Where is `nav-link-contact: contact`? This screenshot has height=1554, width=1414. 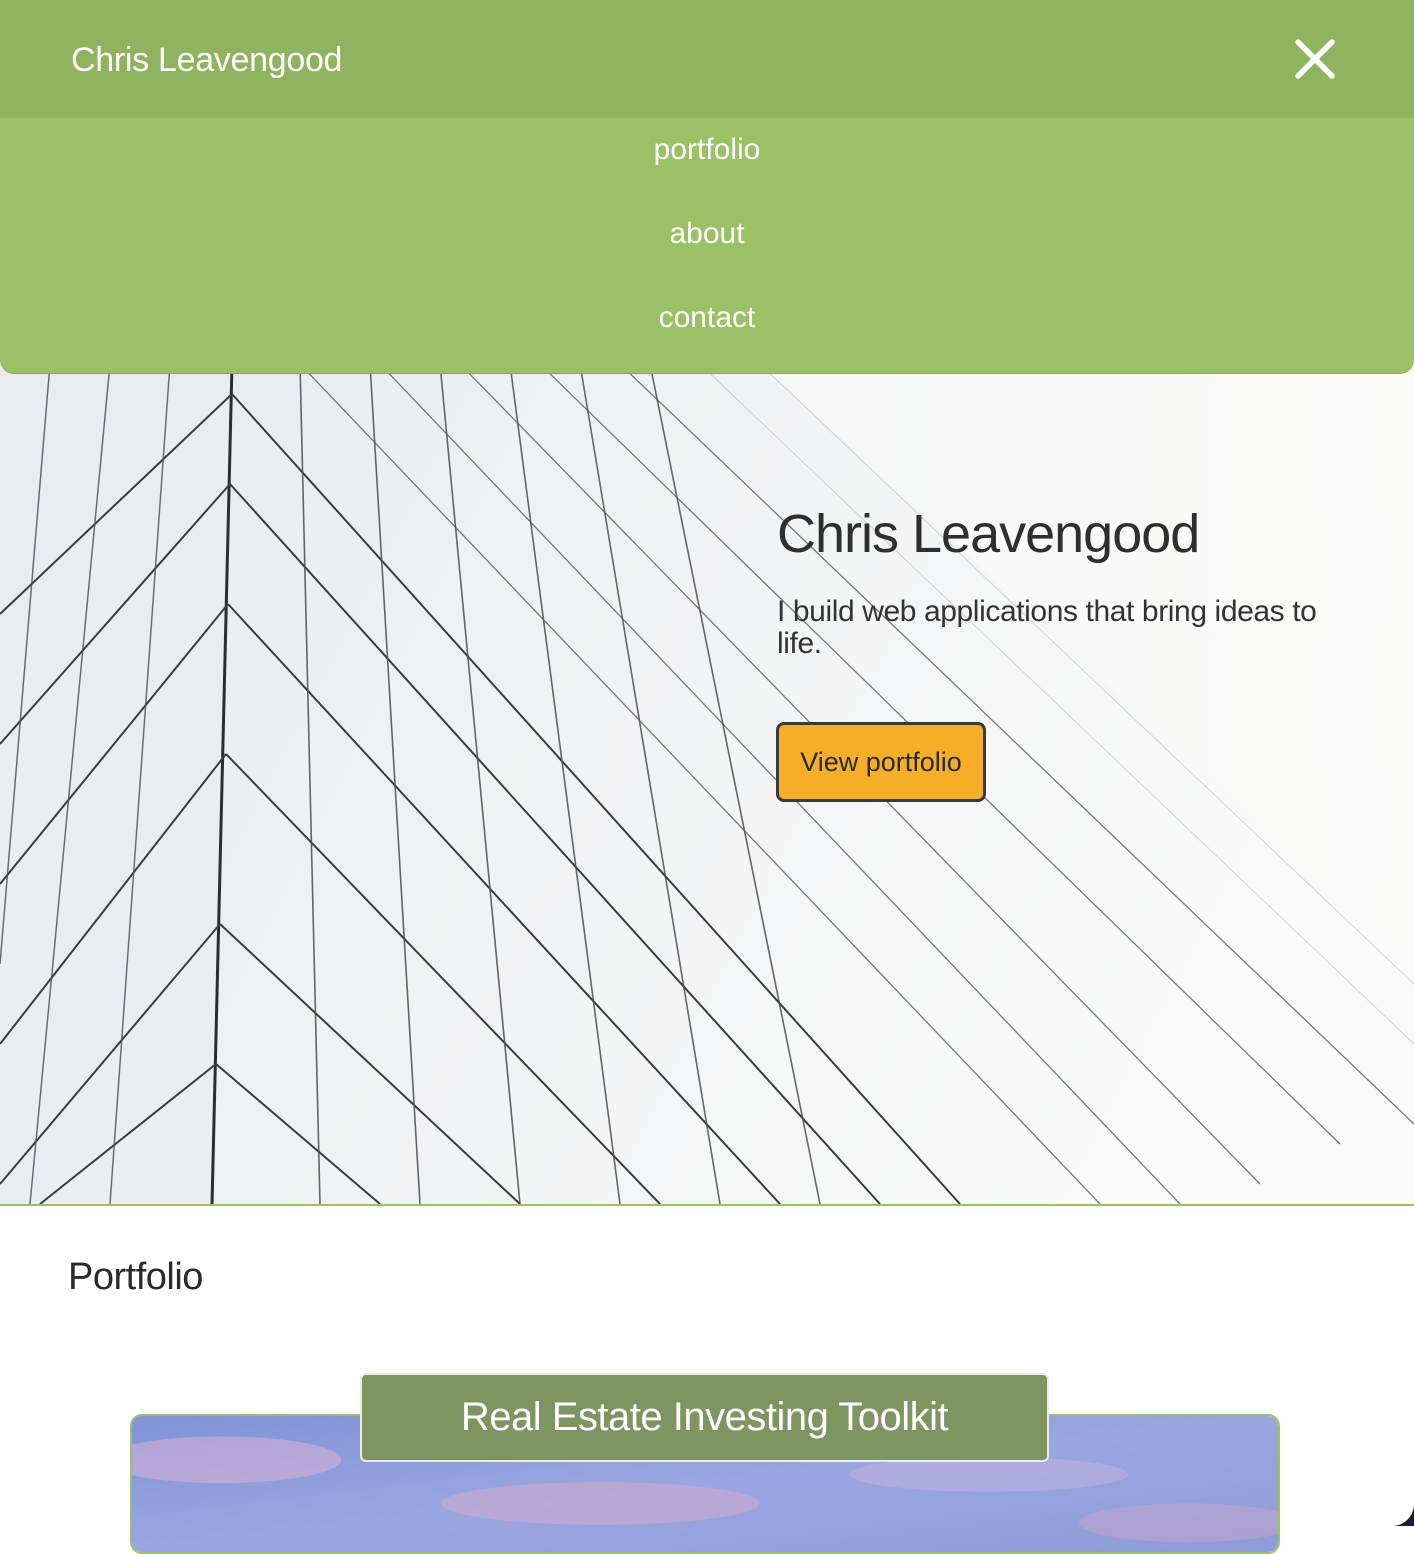 nav-link-contact: contact is located at coordinates (707, 340).